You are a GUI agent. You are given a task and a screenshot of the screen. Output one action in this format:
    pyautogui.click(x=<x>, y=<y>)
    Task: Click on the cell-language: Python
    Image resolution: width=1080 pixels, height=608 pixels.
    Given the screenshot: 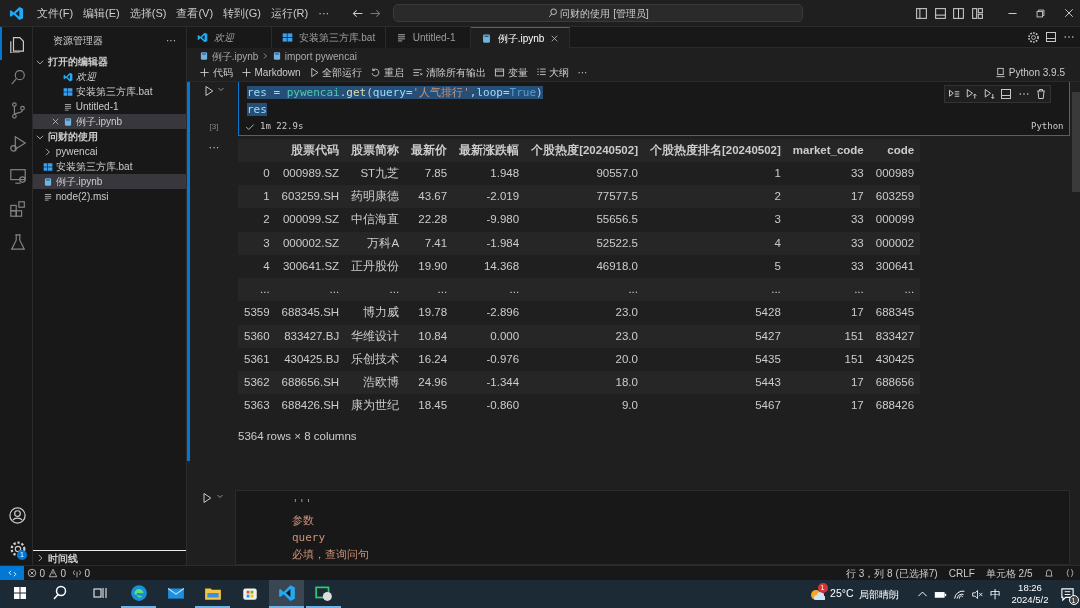 What is the action you would take?
    pyautogui.click(x=1047, y=127)
    